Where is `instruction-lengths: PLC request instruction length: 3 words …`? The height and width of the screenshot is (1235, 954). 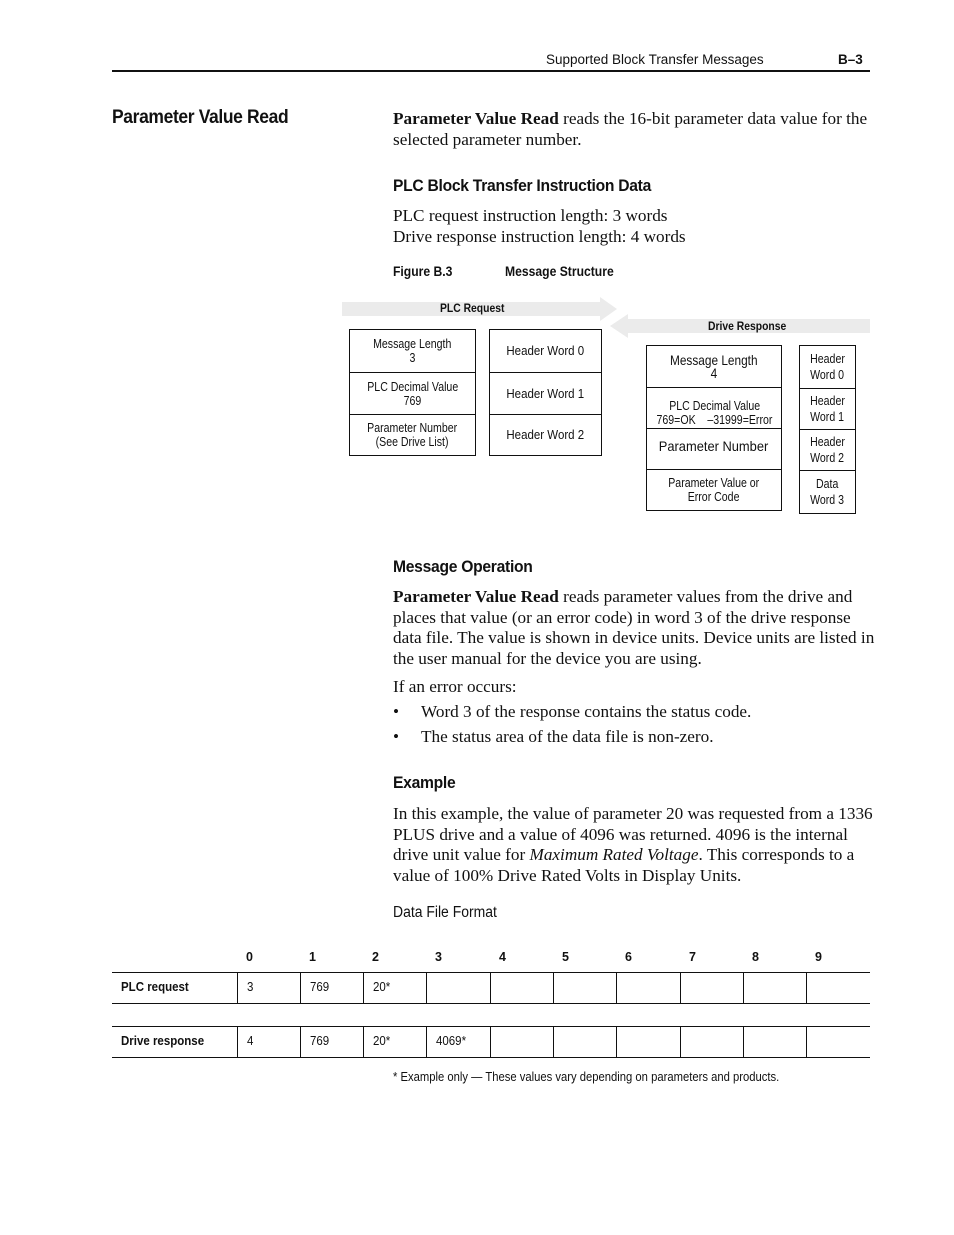 instruction-lengths: PLC request instruction length: 3 words … is located at coordinates (539, 226).